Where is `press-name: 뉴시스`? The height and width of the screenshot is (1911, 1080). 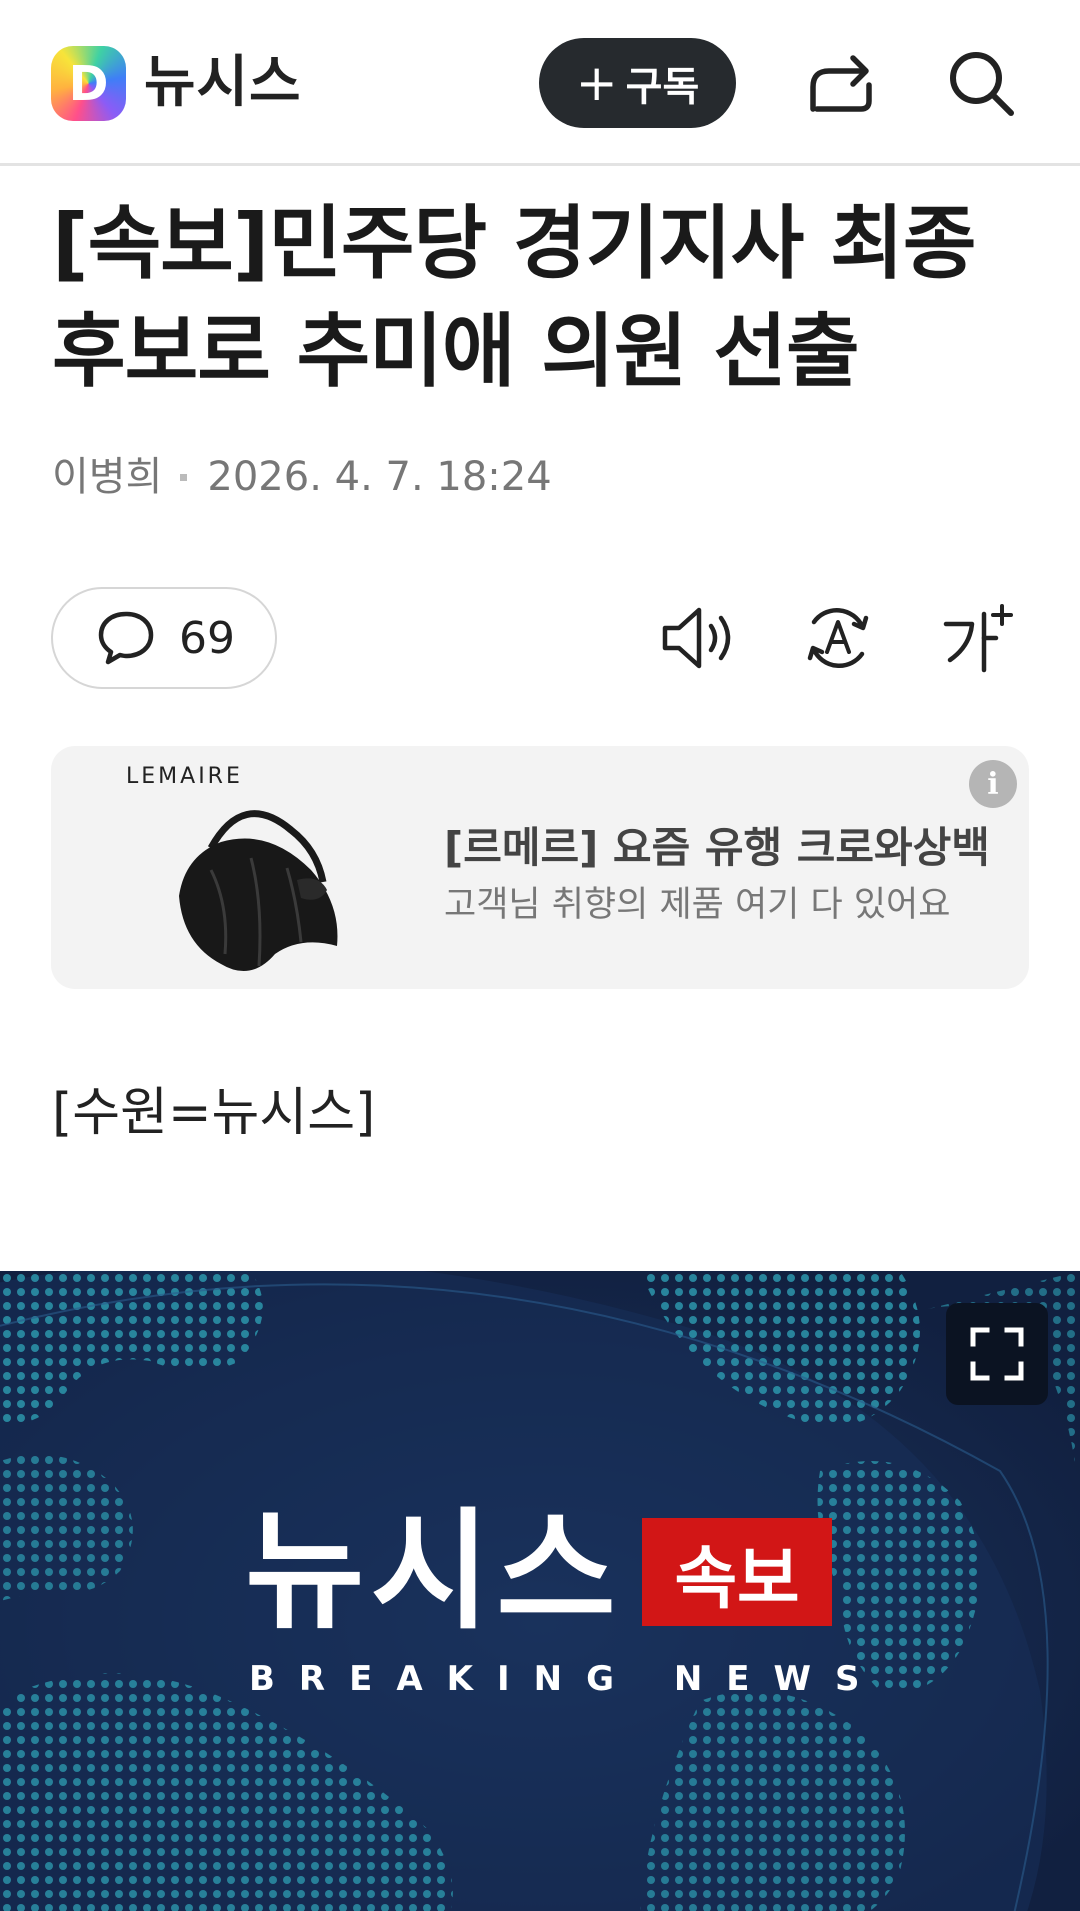 press-name: 뉴시스 is located at coordinates (223, 83).